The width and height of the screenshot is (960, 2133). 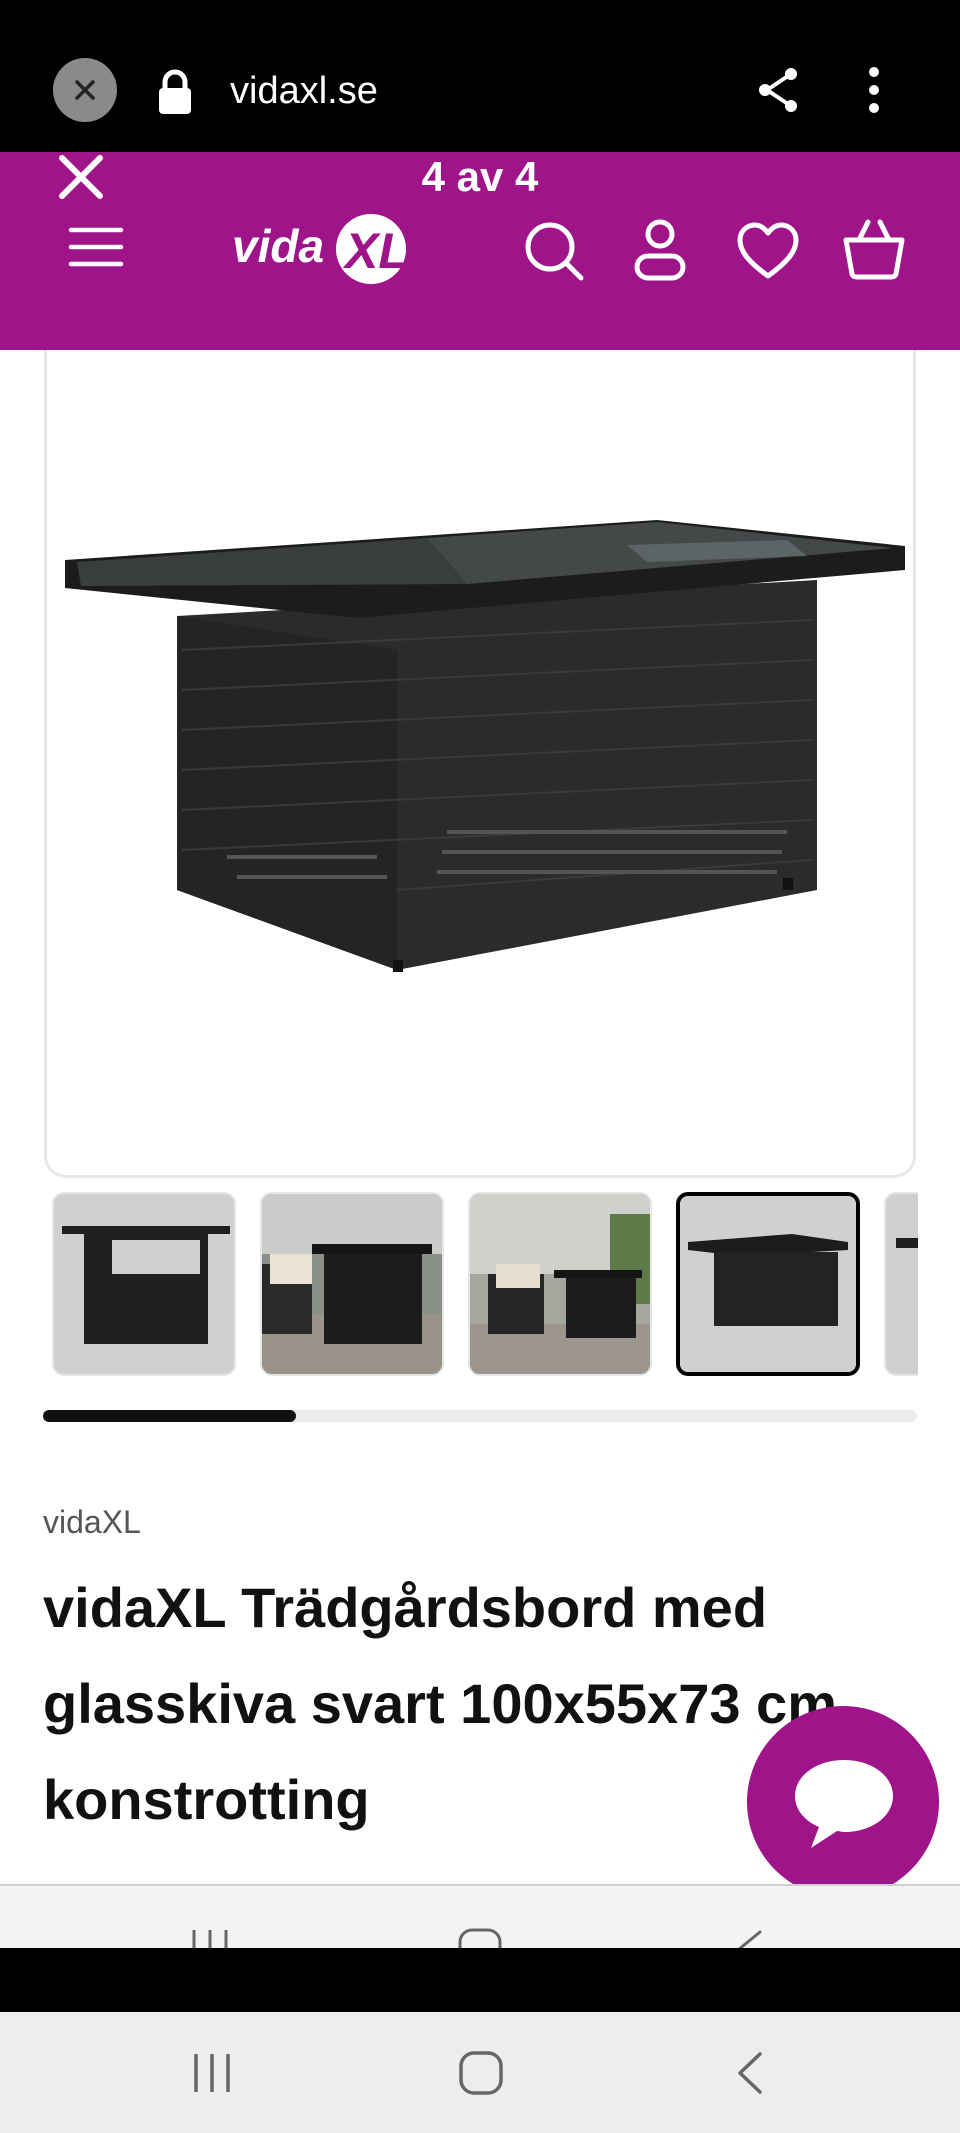 I want to click on thumbnail-strip, so click(x=485, y=1285).